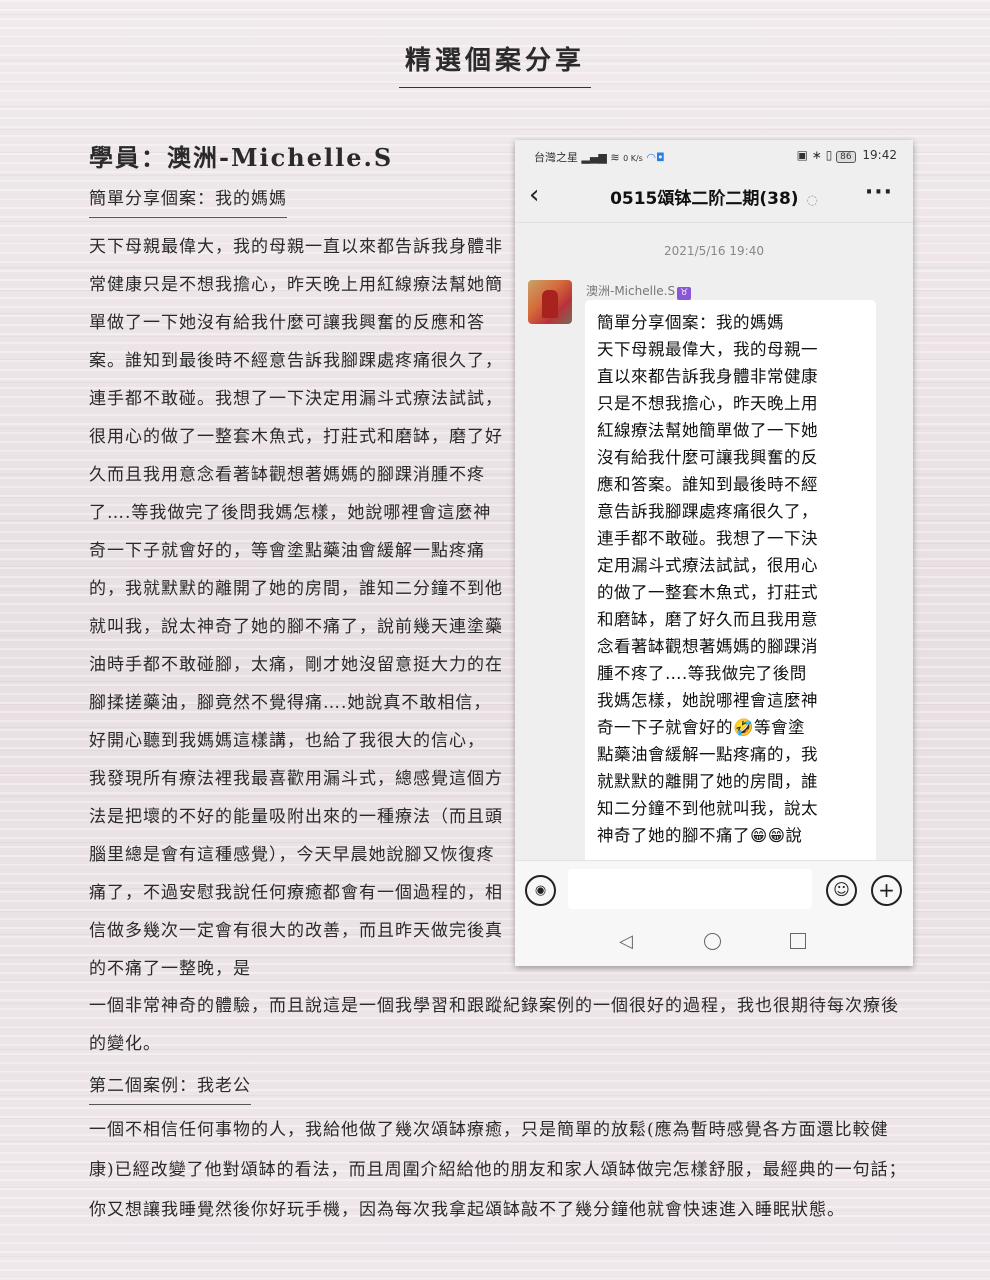  What do you see at coordinates (188, 201) in the screenshot?
I see `case1-heading: 簡單分享個案：我的媽媽` at bounding box center [188, 201].